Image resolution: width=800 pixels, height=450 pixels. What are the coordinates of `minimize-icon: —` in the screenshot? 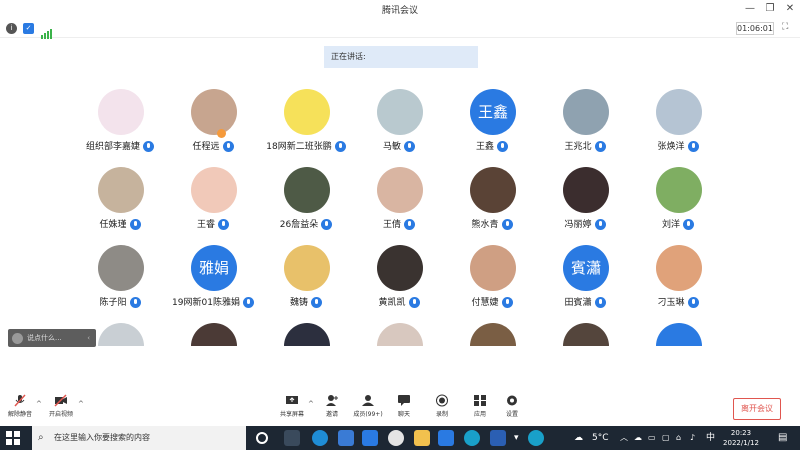 It's located at (750, 10).